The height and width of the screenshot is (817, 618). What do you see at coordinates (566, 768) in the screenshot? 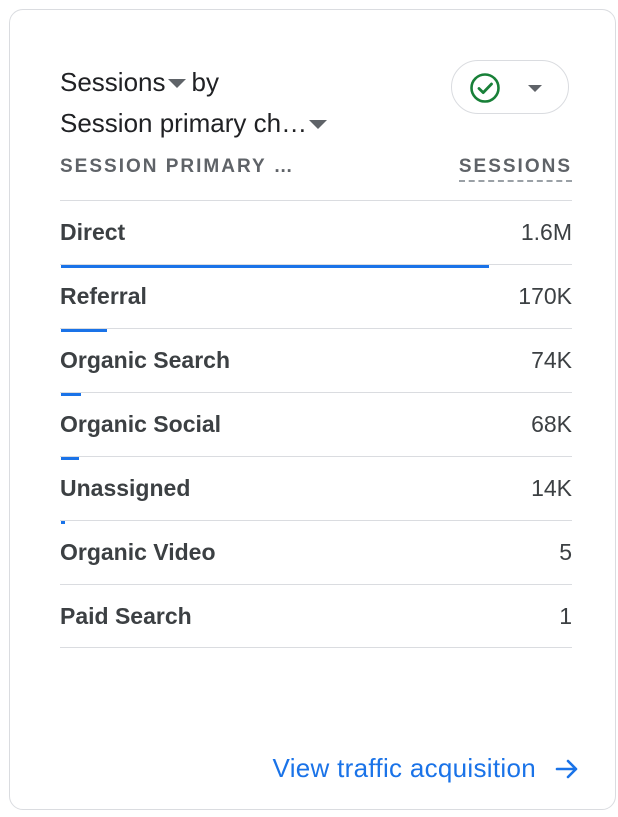
I see `arrow-right-icon` at bounding box center [566, 768].